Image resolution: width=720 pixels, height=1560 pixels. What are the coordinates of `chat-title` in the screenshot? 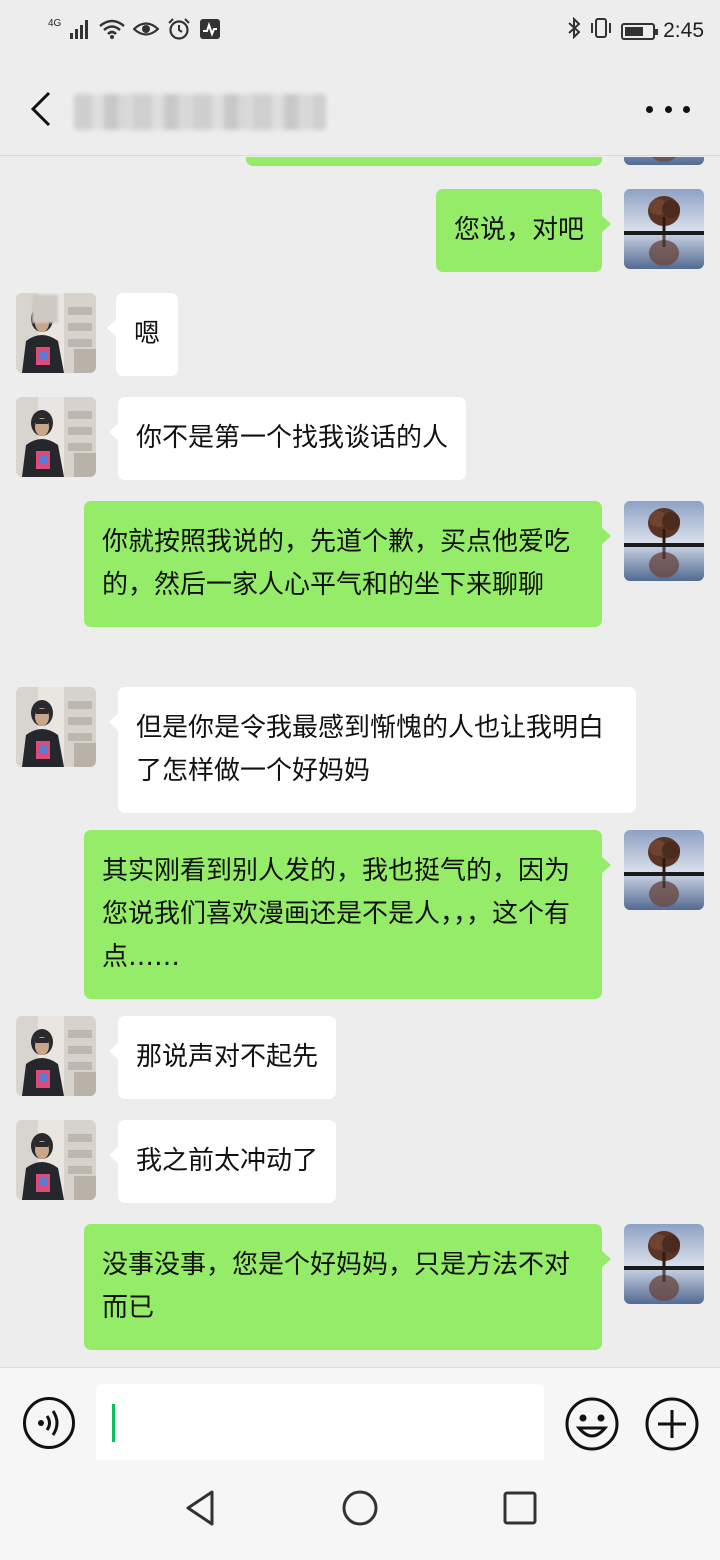 It's located at (200, 112).